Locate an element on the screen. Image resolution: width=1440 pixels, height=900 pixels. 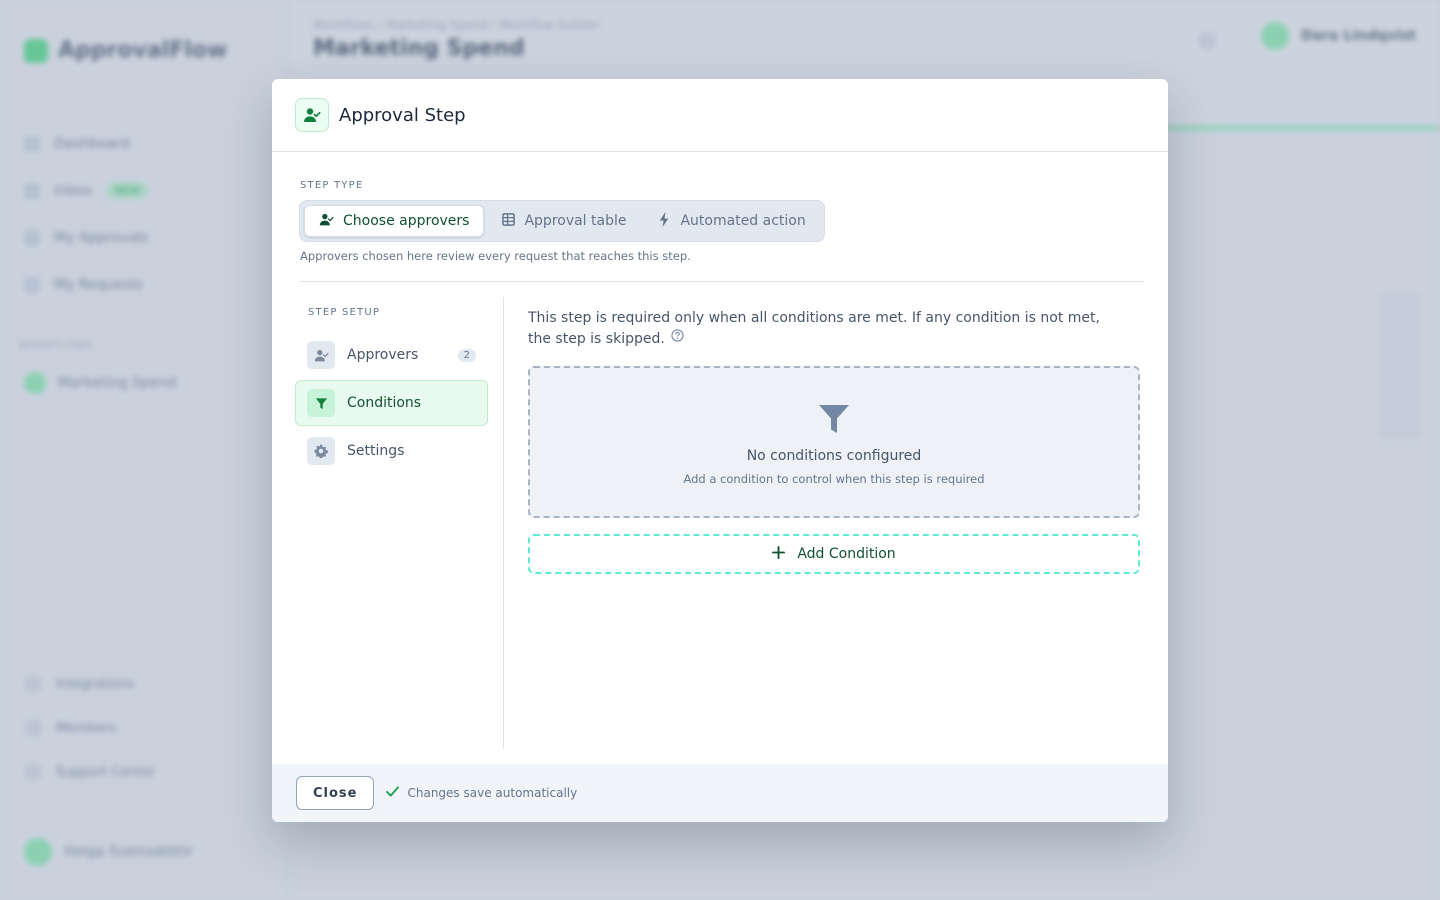
empty-state-title: No conditions configured is located at coordinates (834, 456).